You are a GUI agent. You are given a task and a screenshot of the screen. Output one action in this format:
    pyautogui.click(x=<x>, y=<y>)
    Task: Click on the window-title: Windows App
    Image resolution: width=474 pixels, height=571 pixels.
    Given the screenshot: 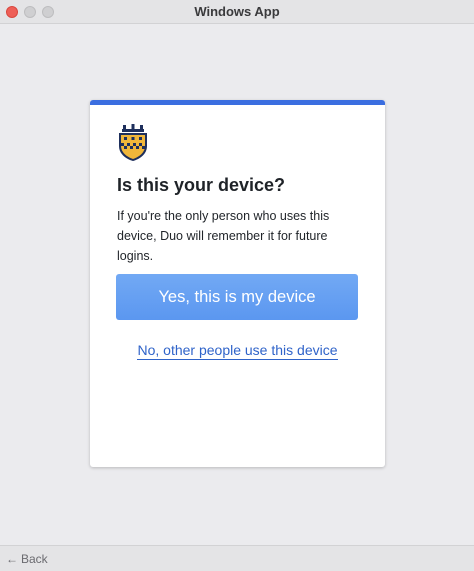 What is the action you would take?
    pyautogui.click(x=237, y=11)
    